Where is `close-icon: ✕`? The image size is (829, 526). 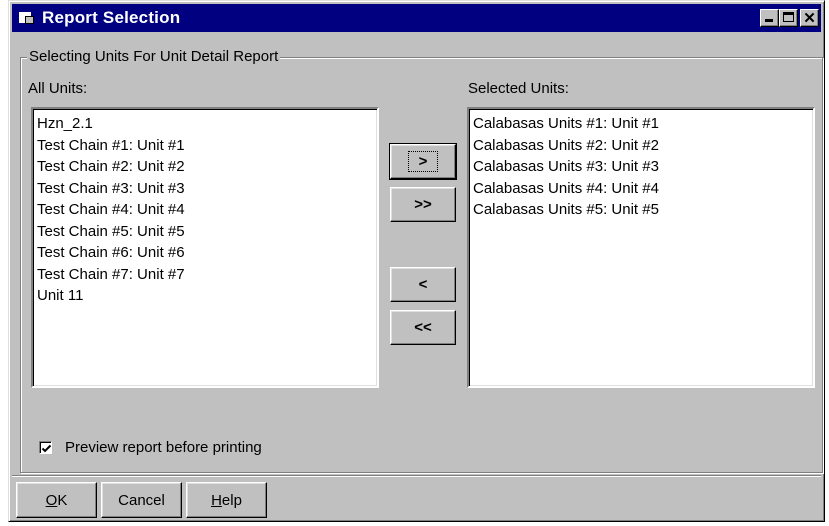
close-icon: ✕ is located at coordinates (809, 18).